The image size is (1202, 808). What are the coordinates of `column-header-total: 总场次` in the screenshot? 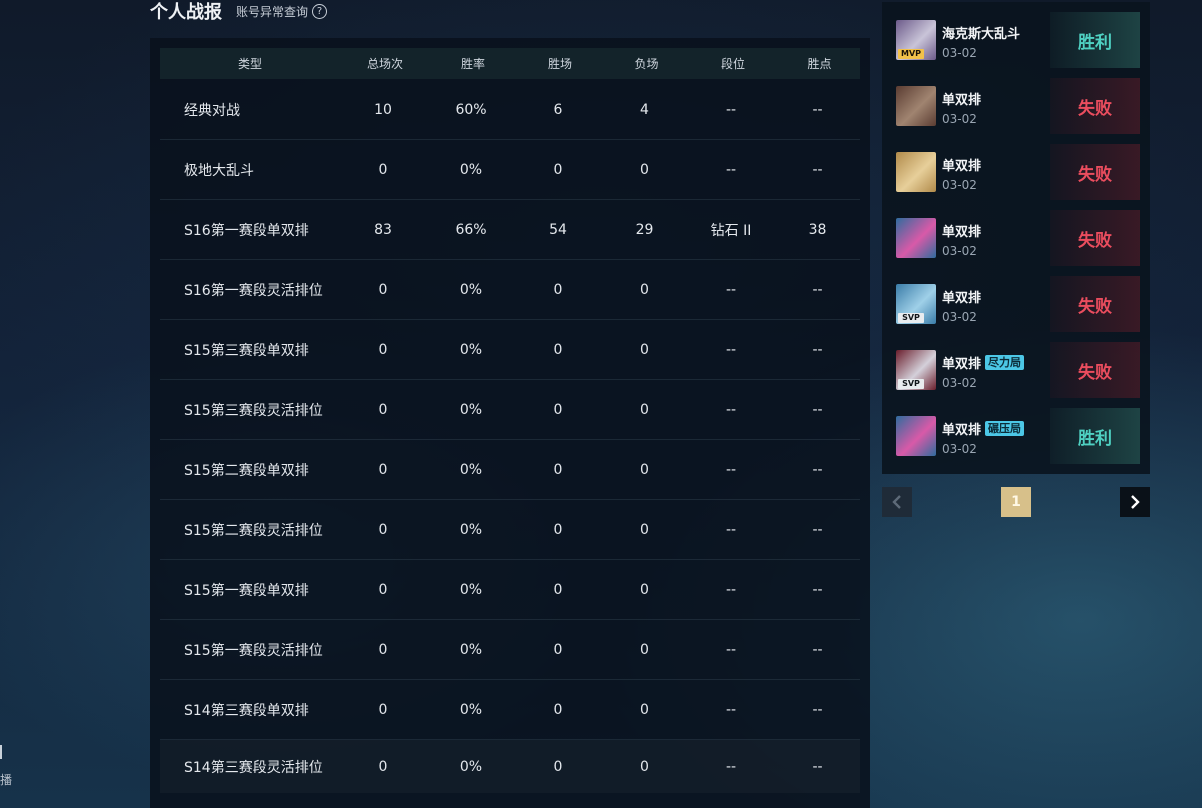 It's located at (384, 64).